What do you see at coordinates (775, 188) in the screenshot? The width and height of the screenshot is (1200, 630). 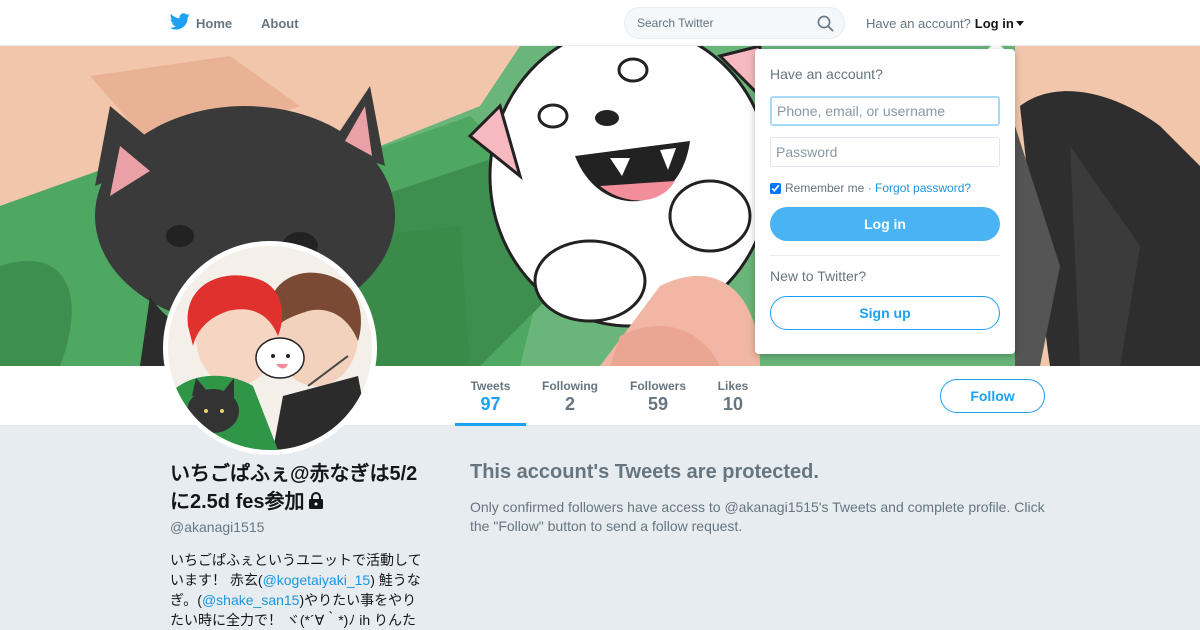 I see `remember-me-checkbox` at bounding box center [775, 188].